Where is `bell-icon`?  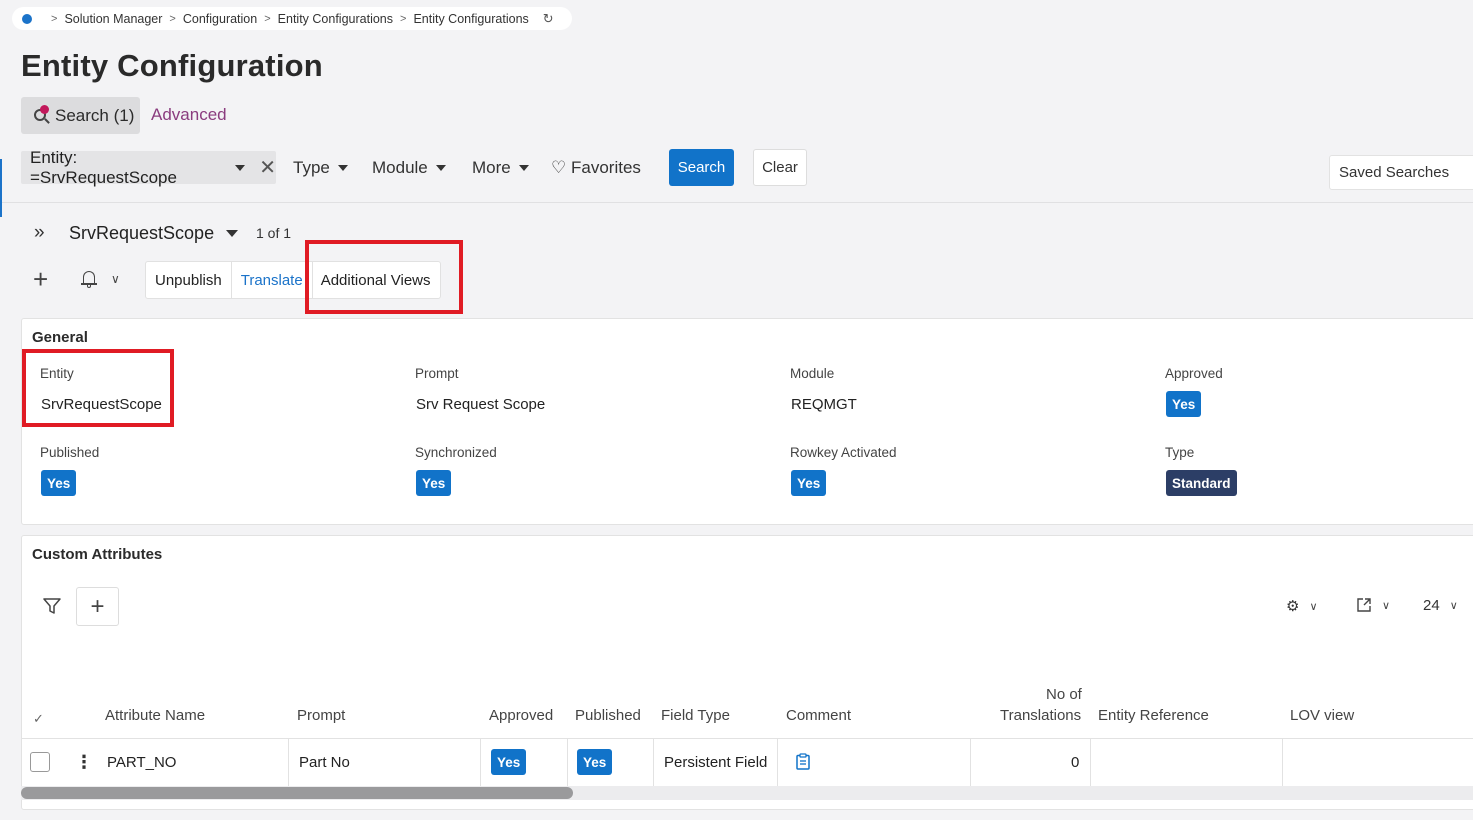
bell-icon is located at coordinates (89, 279).